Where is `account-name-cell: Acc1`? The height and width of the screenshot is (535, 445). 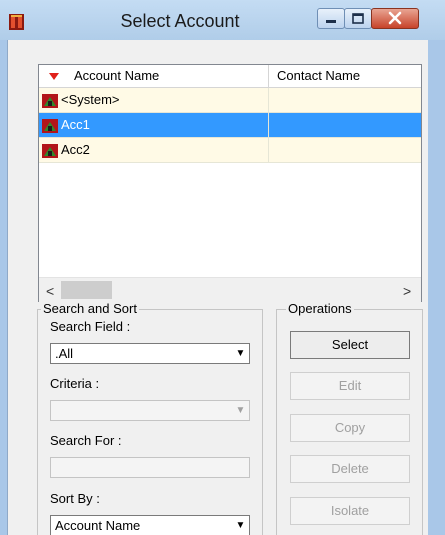
account-name-cell: Acc1 is located at coordinates (154, 125).